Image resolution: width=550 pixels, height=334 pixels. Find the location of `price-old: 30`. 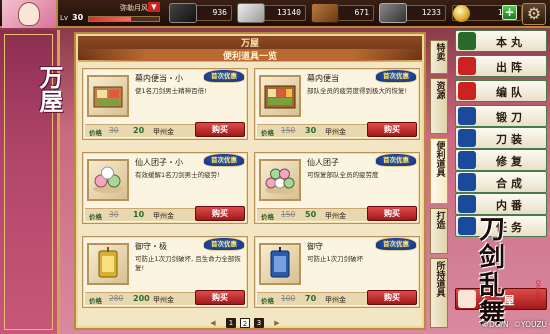

price-old: 30 is located at coordinates (114, 130).